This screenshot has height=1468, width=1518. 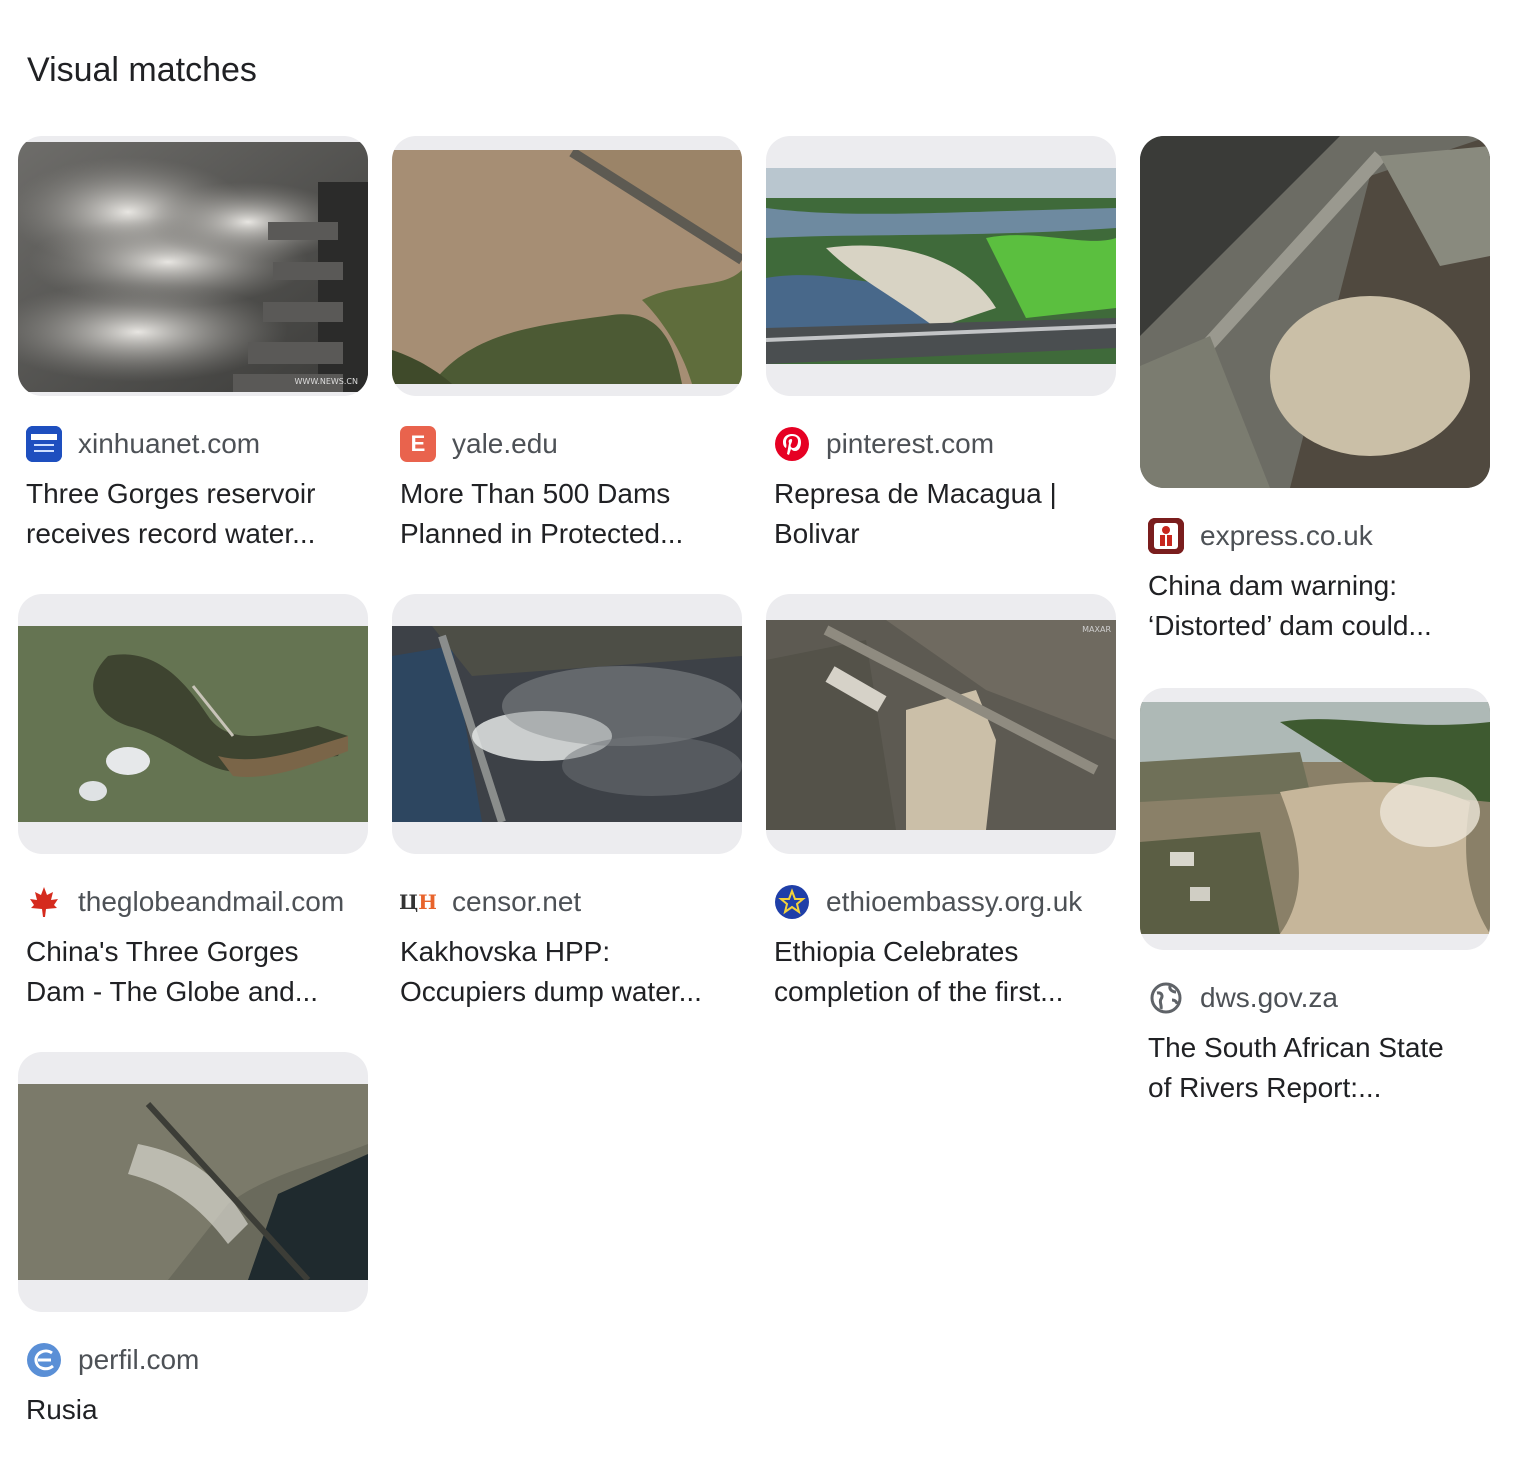 What do you see at coordinates (1166, 998) in the screenshot?
I see `globe-icon` at bounding box center [1166, 998].